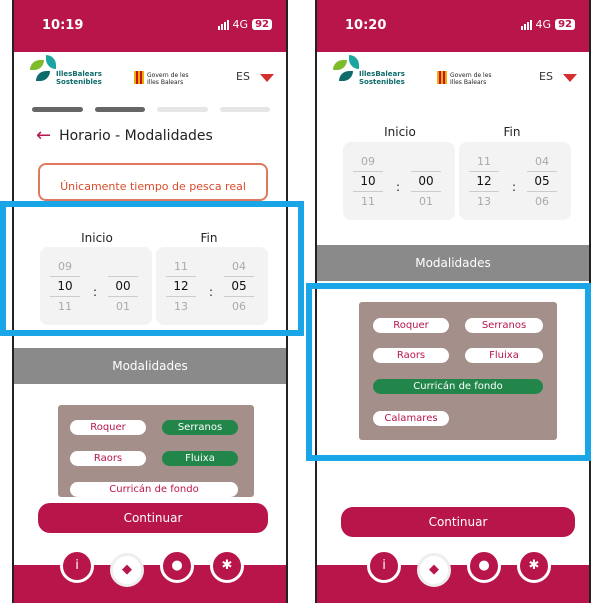 The width and height of the screenshot is (591, 603). Describe the element at coordinates (366, 25) in the screenshot. I see `status-time: 10:20` at that location.